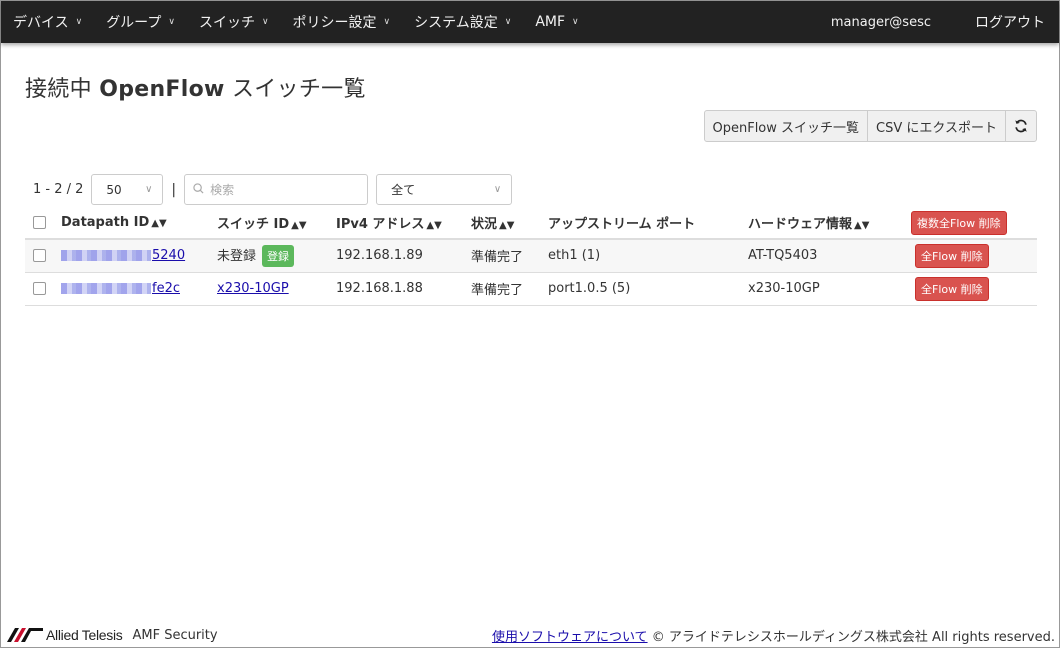  Describe the element at coordinates (825, 256) in the screenshot. I see `hardware-cell: AT-TQ5403` at that location.